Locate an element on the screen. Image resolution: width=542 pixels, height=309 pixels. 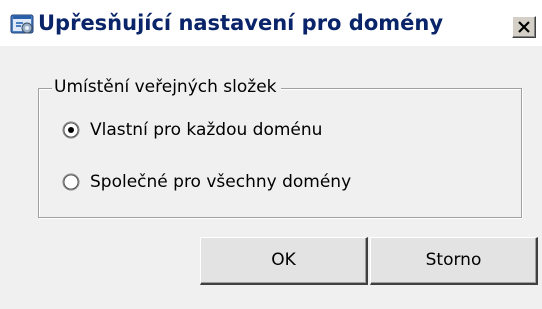
close-button is located at coordinates (524, 27).